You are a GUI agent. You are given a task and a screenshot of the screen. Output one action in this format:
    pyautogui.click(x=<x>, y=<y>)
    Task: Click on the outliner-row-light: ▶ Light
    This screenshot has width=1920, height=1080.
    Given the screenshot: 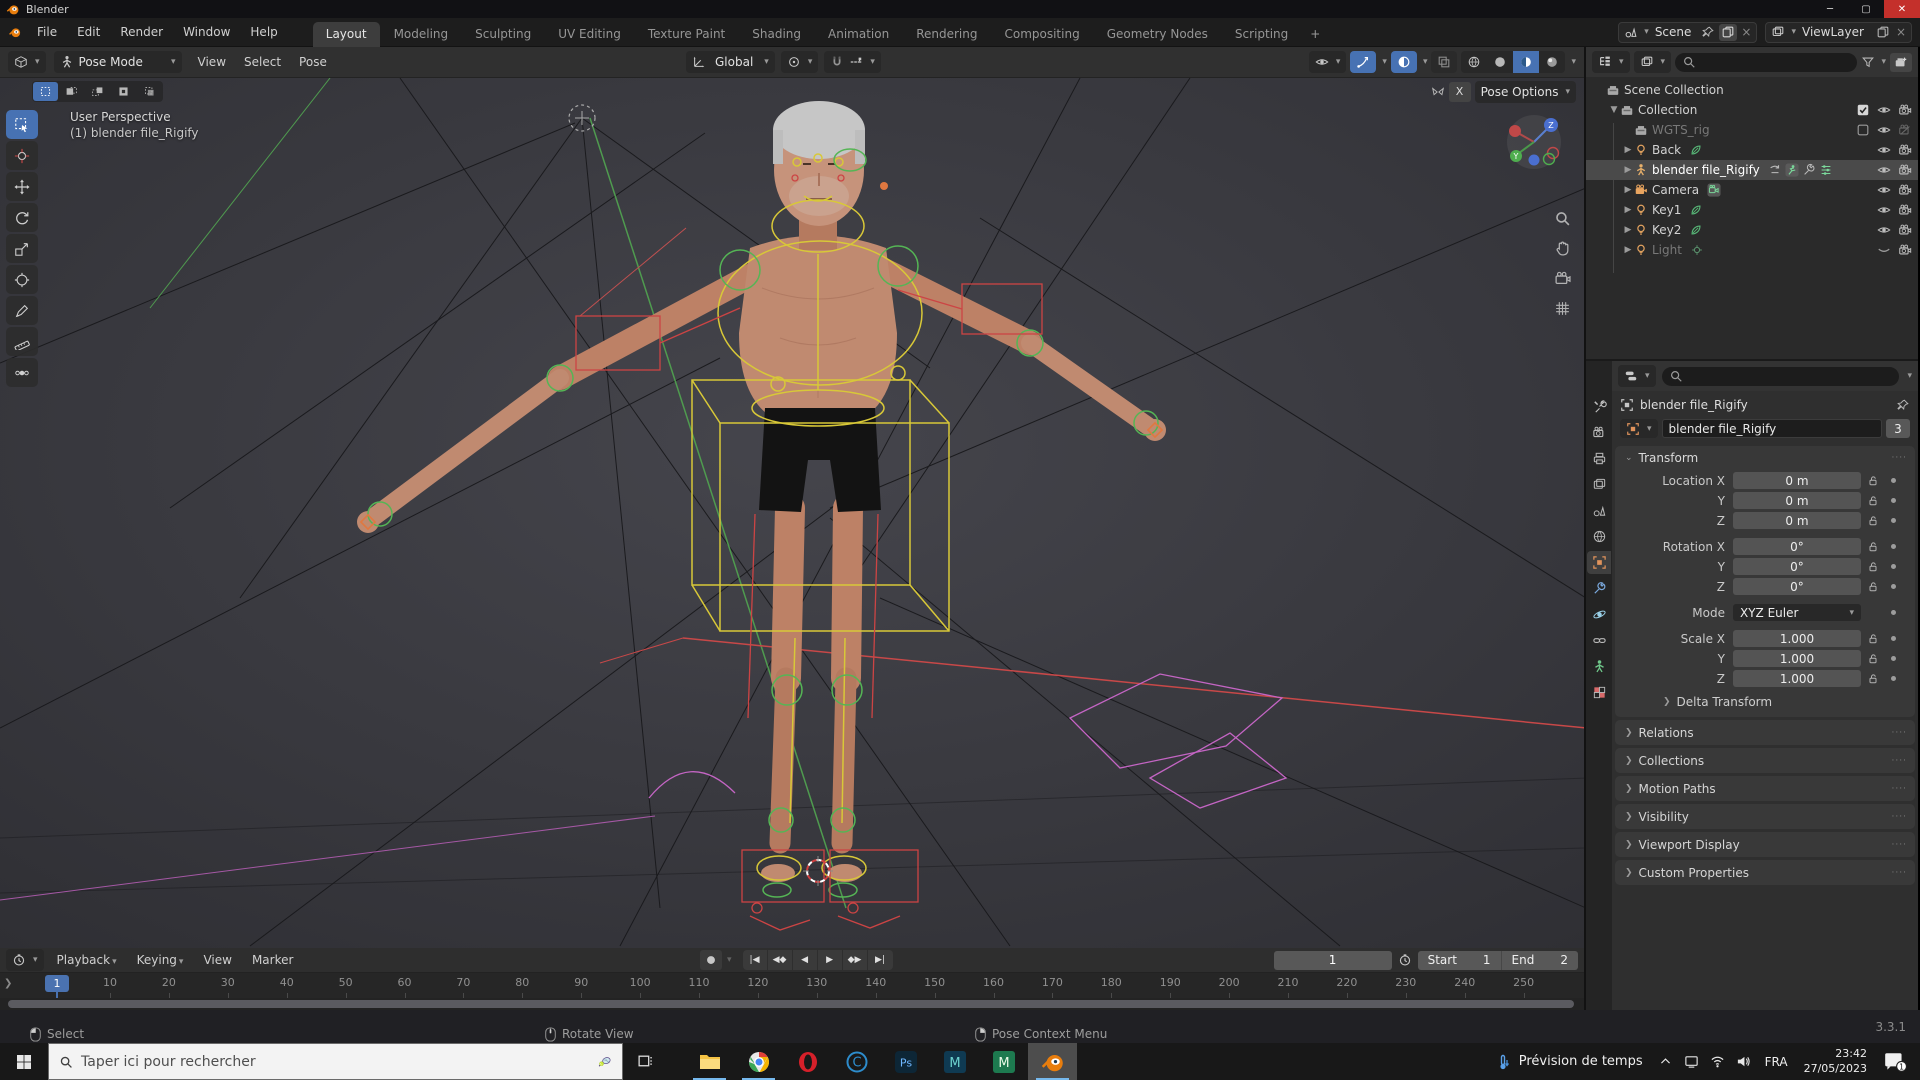 What is the action you would take?
    pyautogui.click(x=1752, y=250)
    